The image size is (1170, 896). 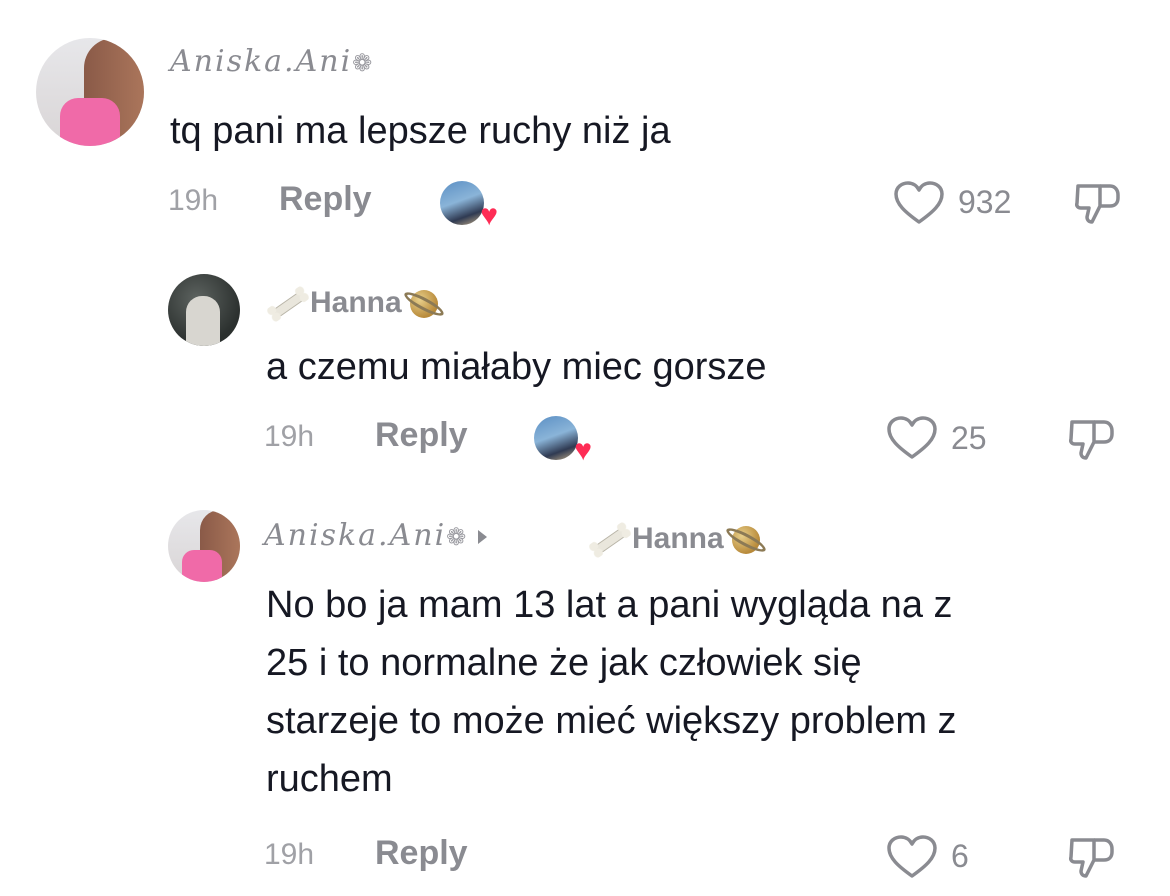 I want to click on reply-to-text: Hanna, so click(x=678, y=538).